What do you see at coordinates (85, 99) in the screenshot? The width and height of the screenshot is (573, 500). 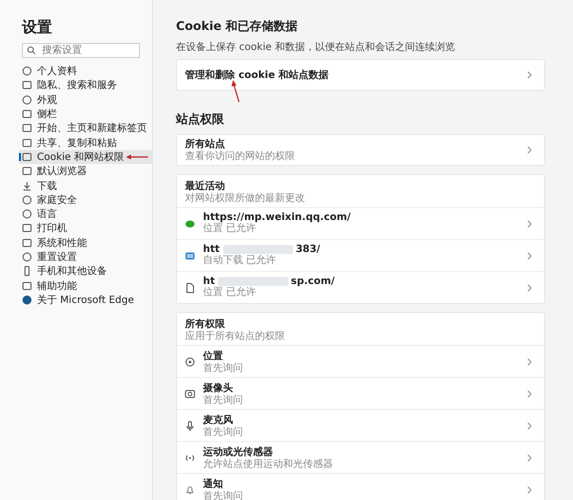 I see `sidebar-item: 外观` at bounding box center [85, 99].